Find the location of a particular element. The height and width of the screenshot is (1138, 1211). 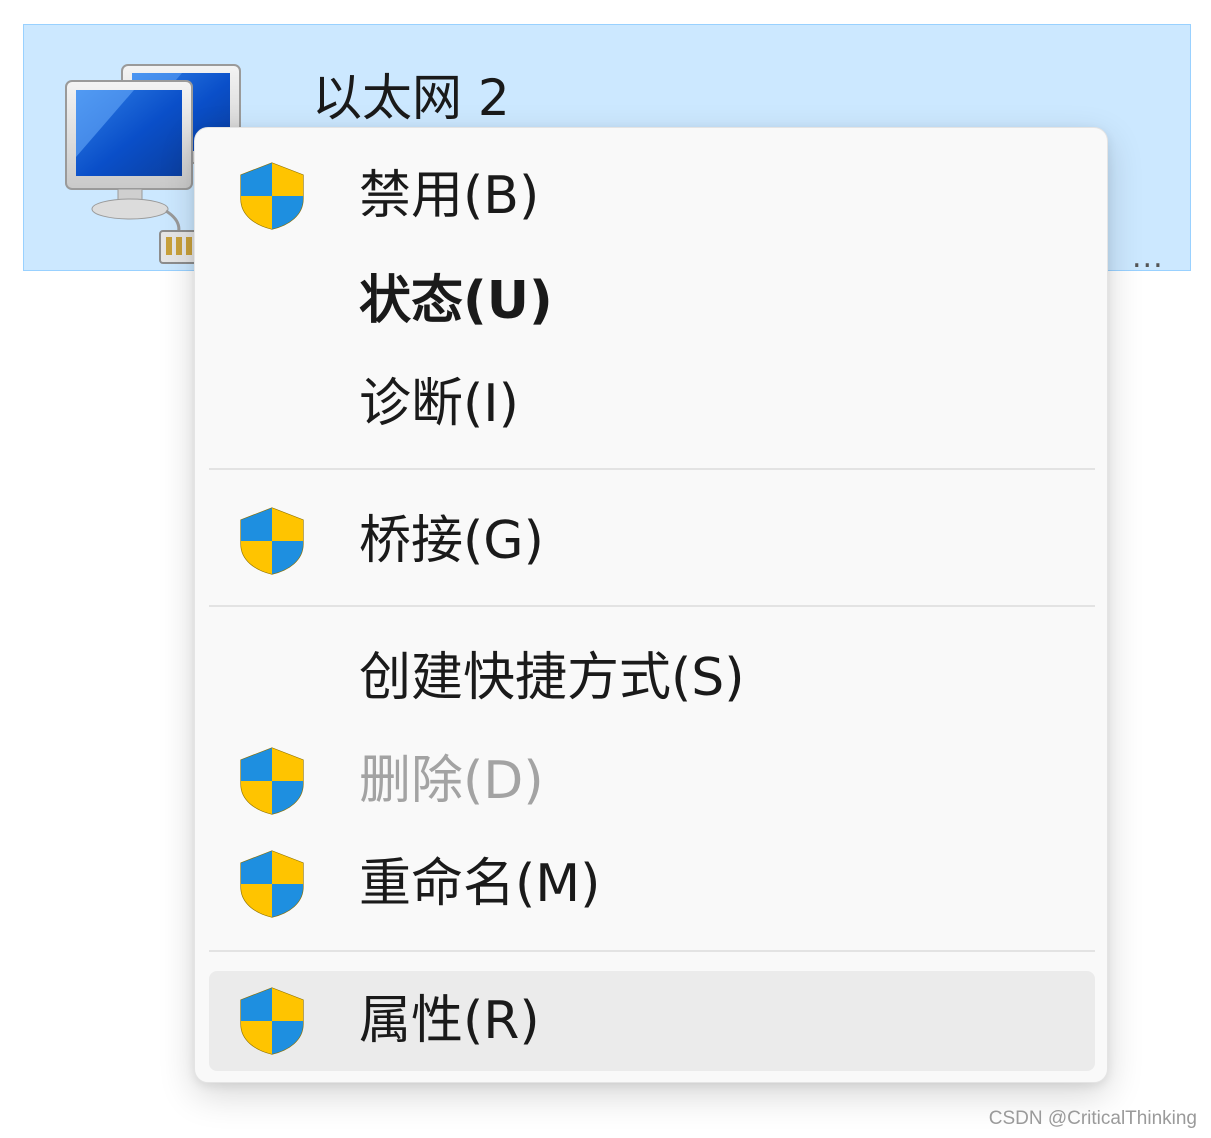

menu-item-disable: 禁用(B) is located at coordinates (652, 196).